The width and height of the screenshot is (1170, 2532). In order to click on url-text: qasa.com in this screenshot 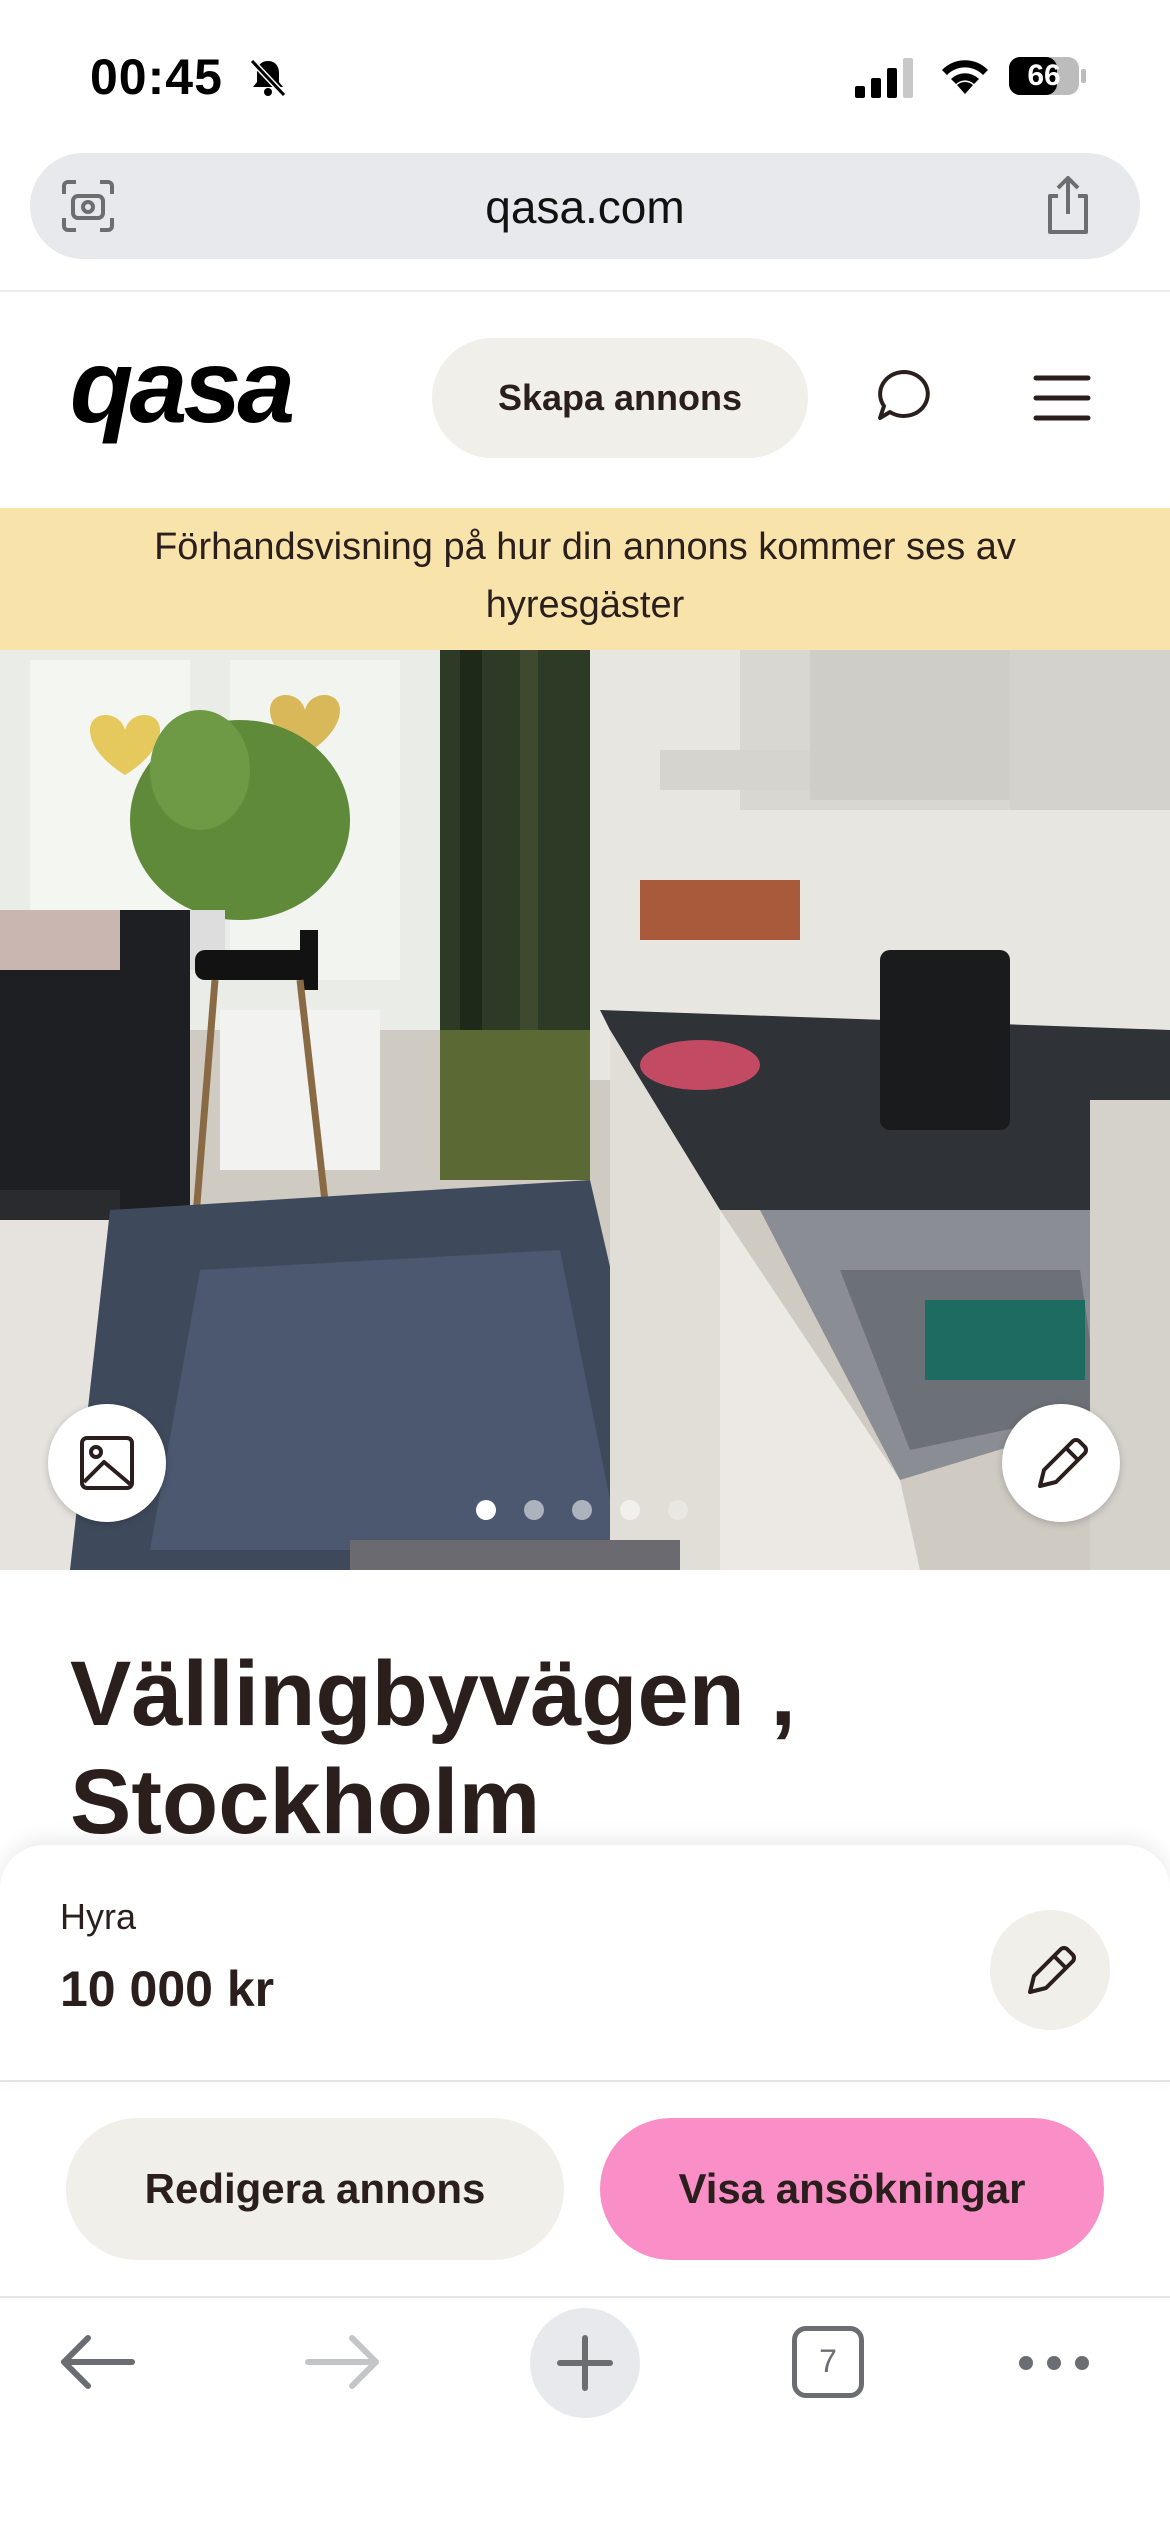, I will do `click(585, 207)`.